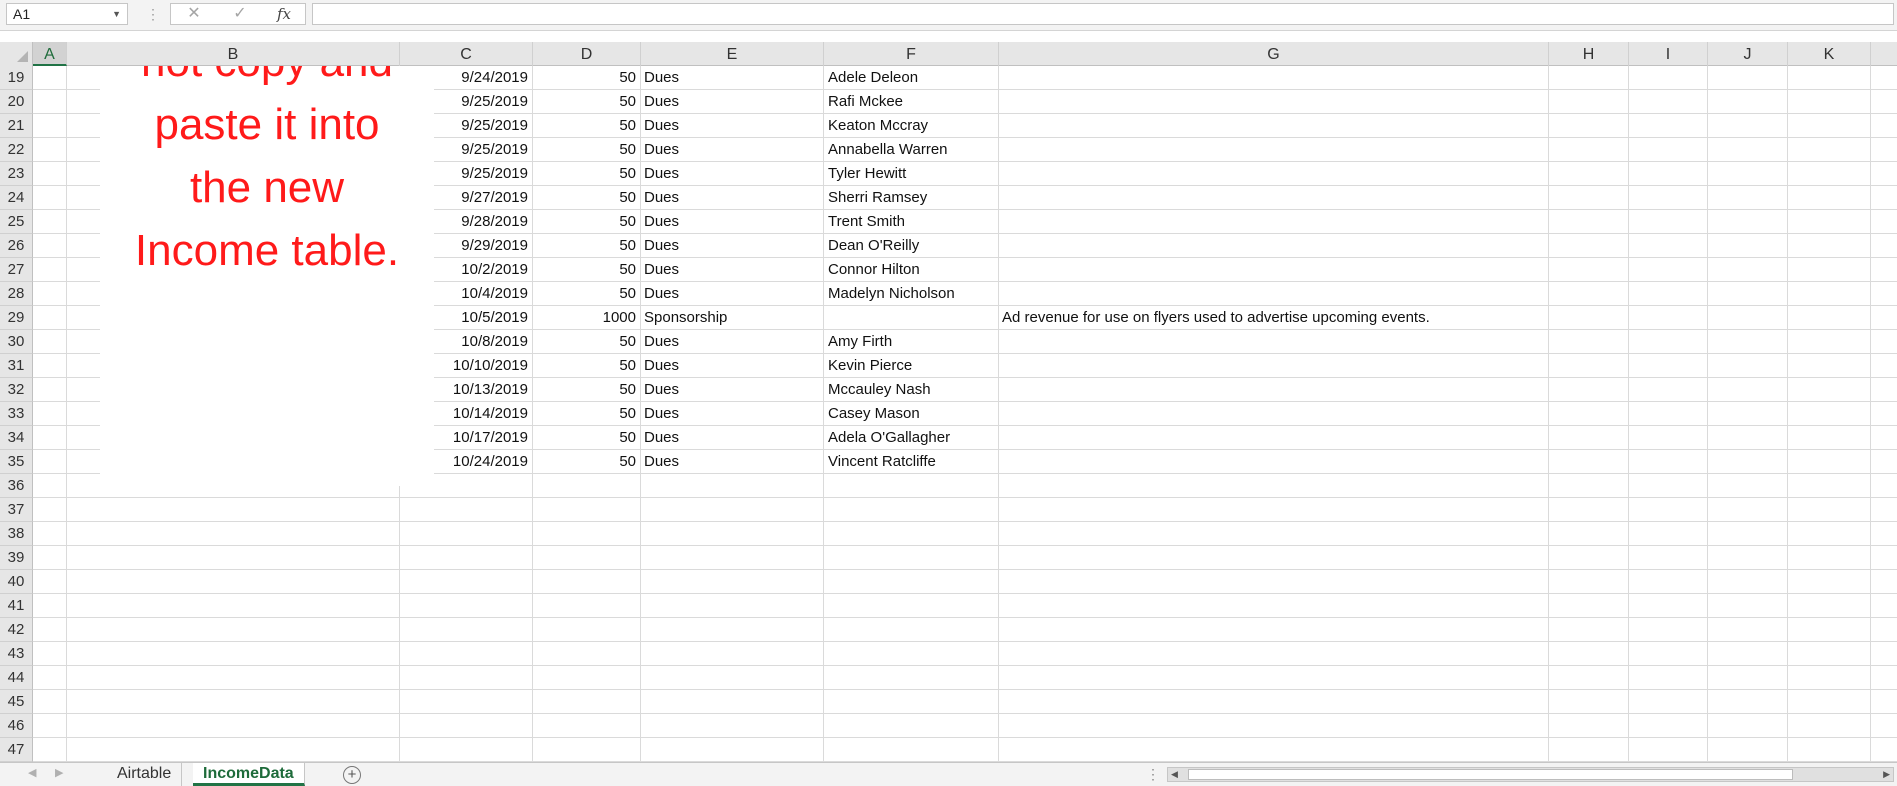 The height and width of the screenshot is (786, 1897). I want to click on row-header: 41, so click(16, 606).